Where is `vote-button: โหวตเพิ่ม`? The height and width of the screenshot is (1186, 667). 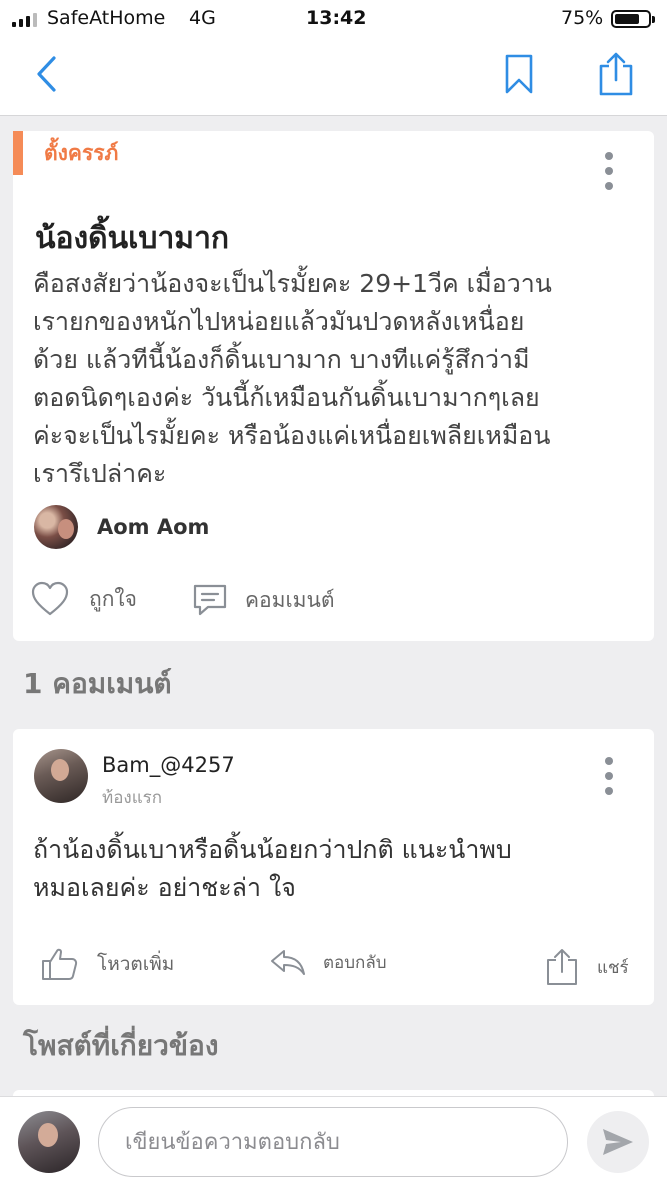
vote-button: โหวตเพิ่ม is located at coordinates (107, 964).